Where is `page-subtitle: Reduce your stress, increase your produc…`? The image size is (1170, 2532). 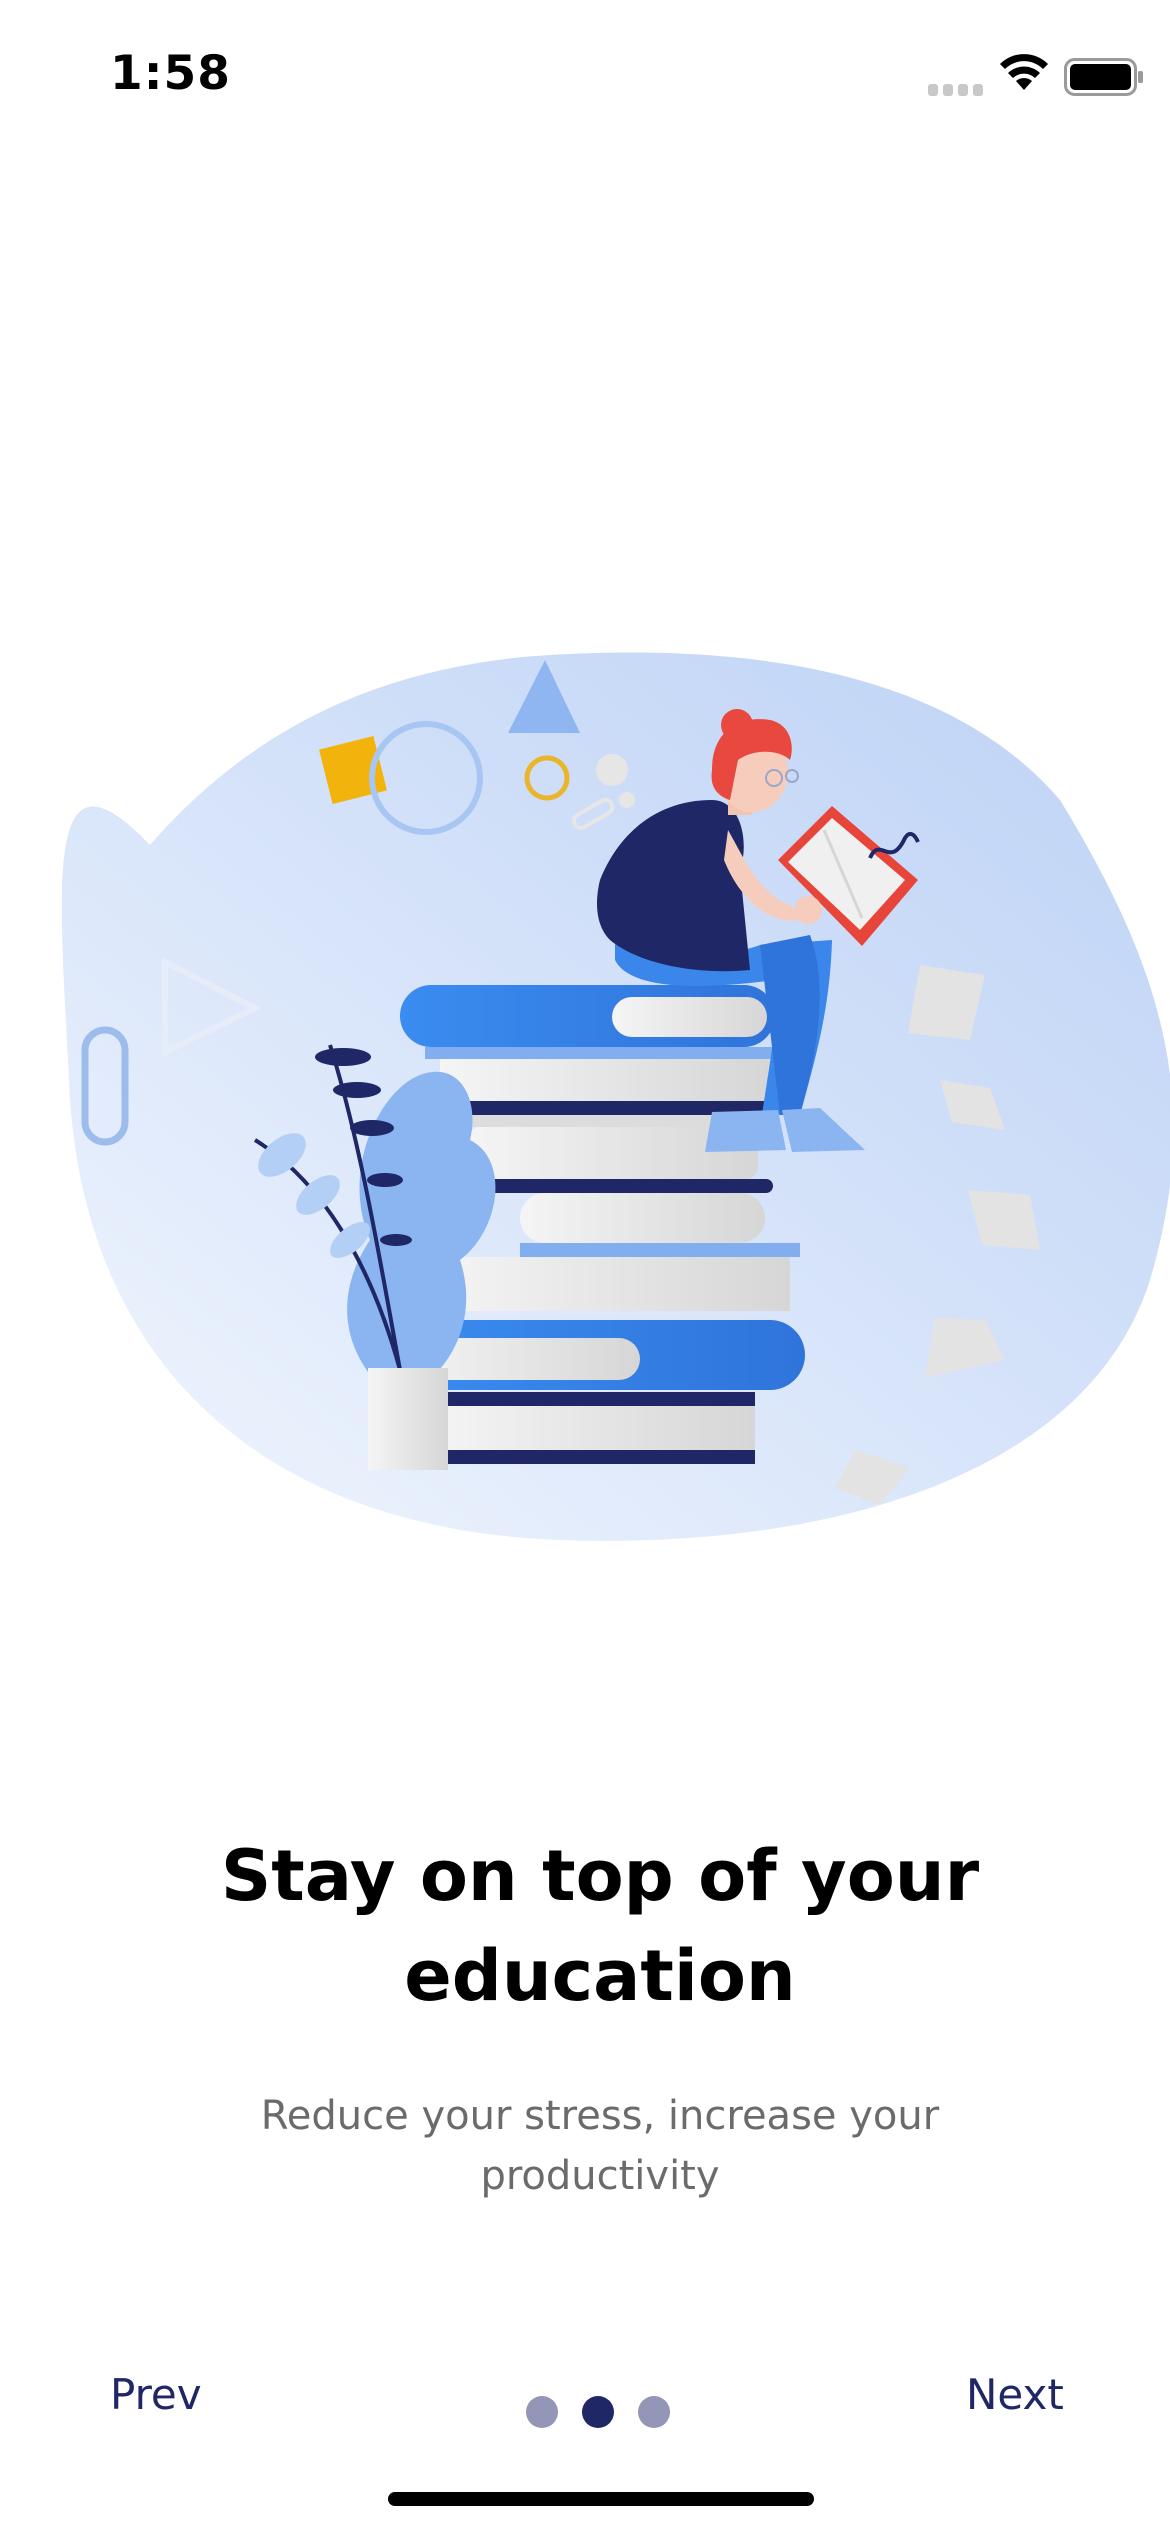 page-subtitle: Reduce your stress, increase your produc… is located at coordinates (600, 2146).